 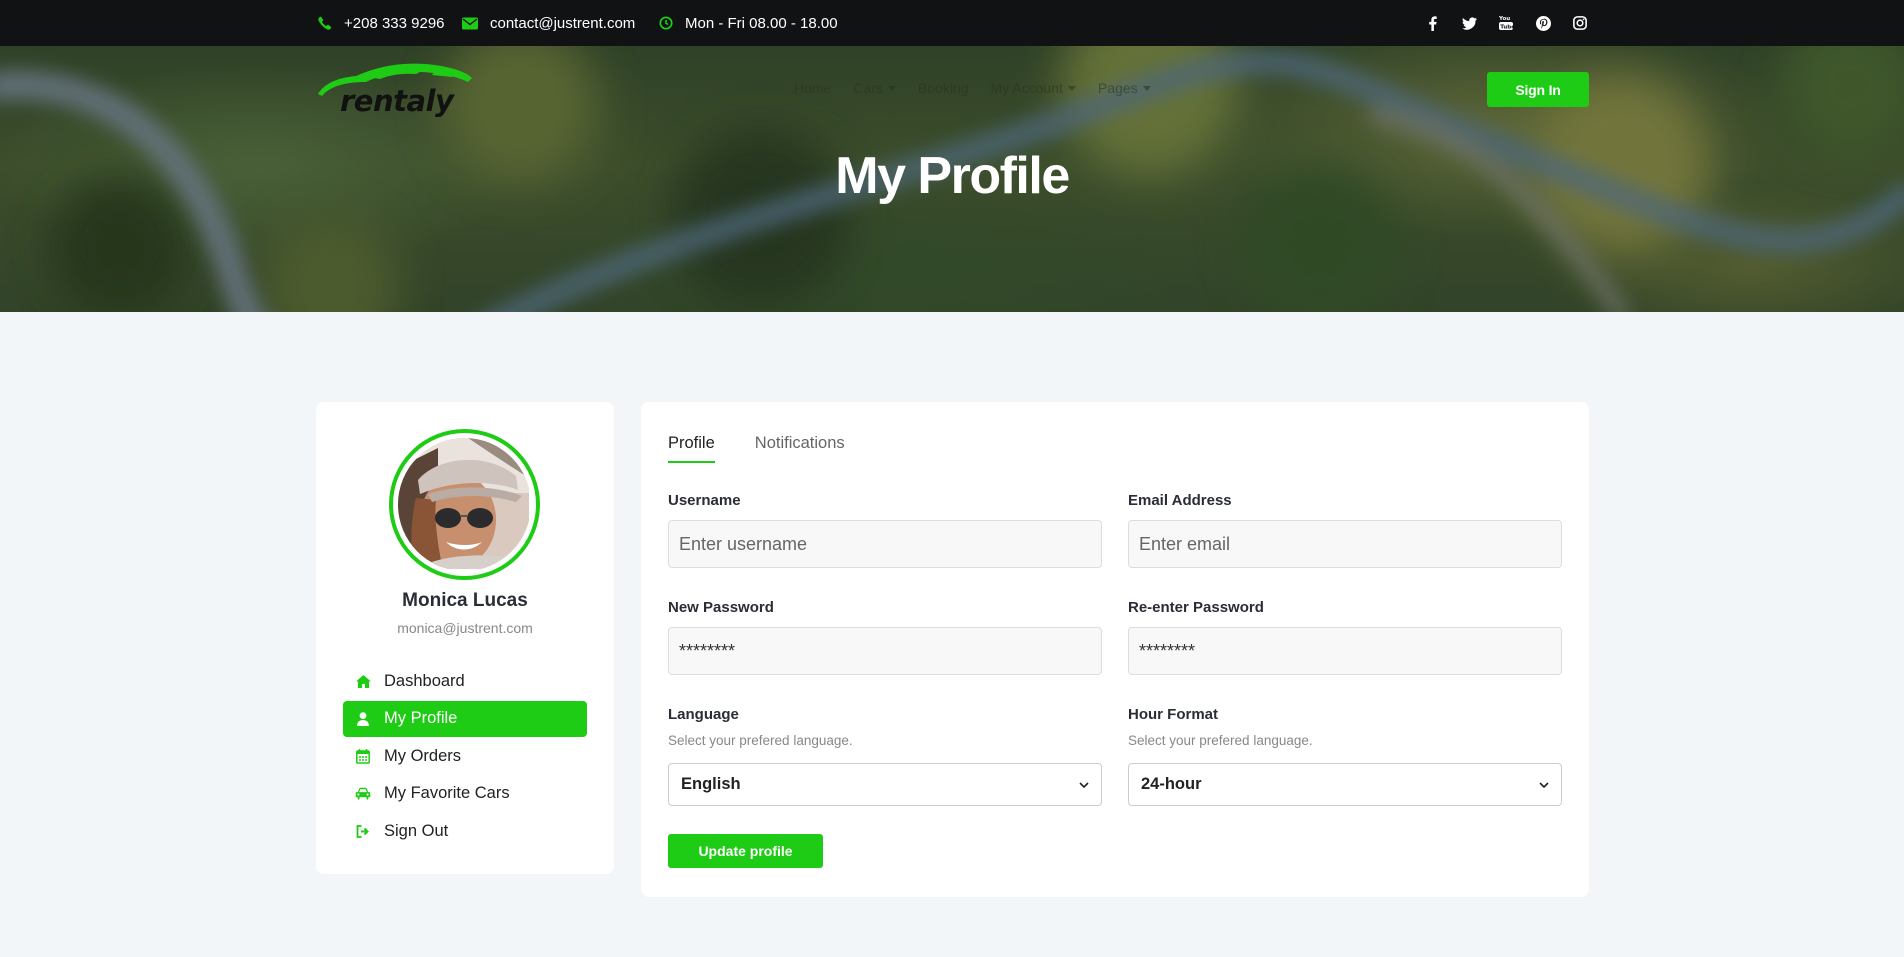 I want to click on sidebar-item-label: My Profile, so click(x=421, y=718).